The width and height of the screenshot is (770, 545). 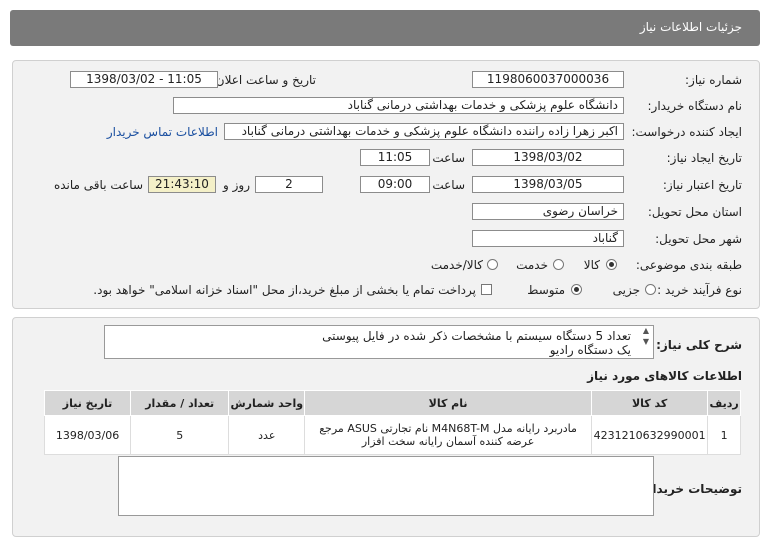 I want to click on province-label: استان محل تحویل:, so click(x=694, y=212).